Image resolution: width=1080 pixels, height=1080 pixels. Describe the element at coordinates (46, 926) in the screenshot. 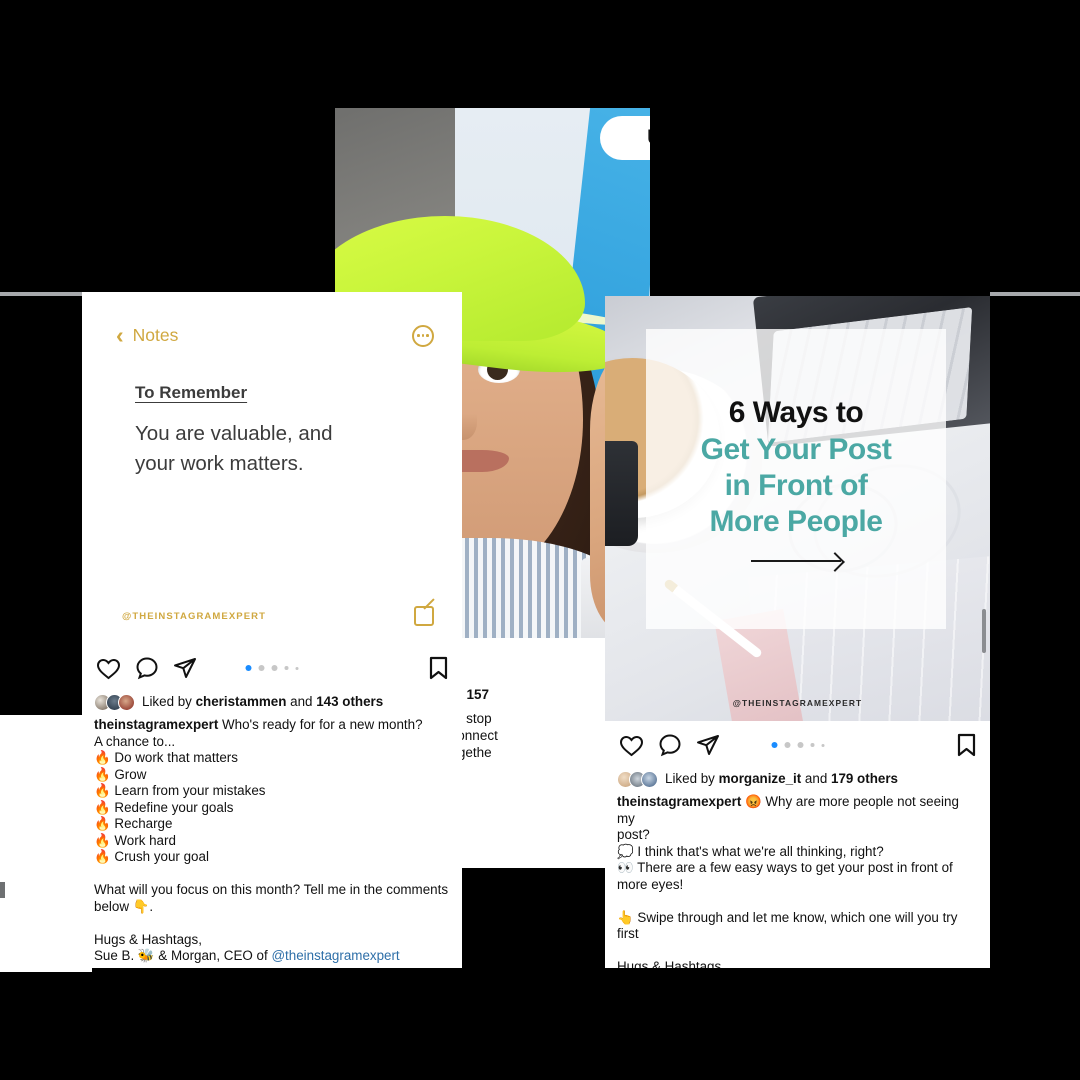

I see `background-white-panel-lower` at that location.